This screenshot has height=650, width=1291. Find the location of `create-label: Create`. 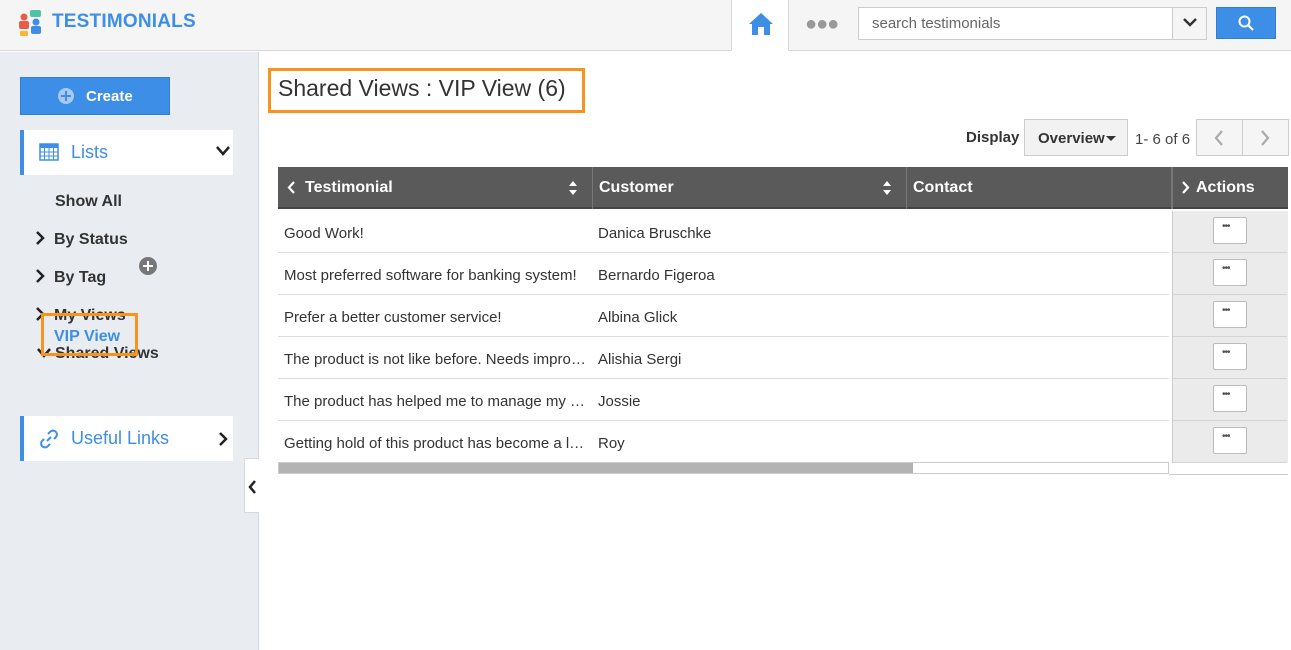

create-label: Create is located at coordinates (109, 96).